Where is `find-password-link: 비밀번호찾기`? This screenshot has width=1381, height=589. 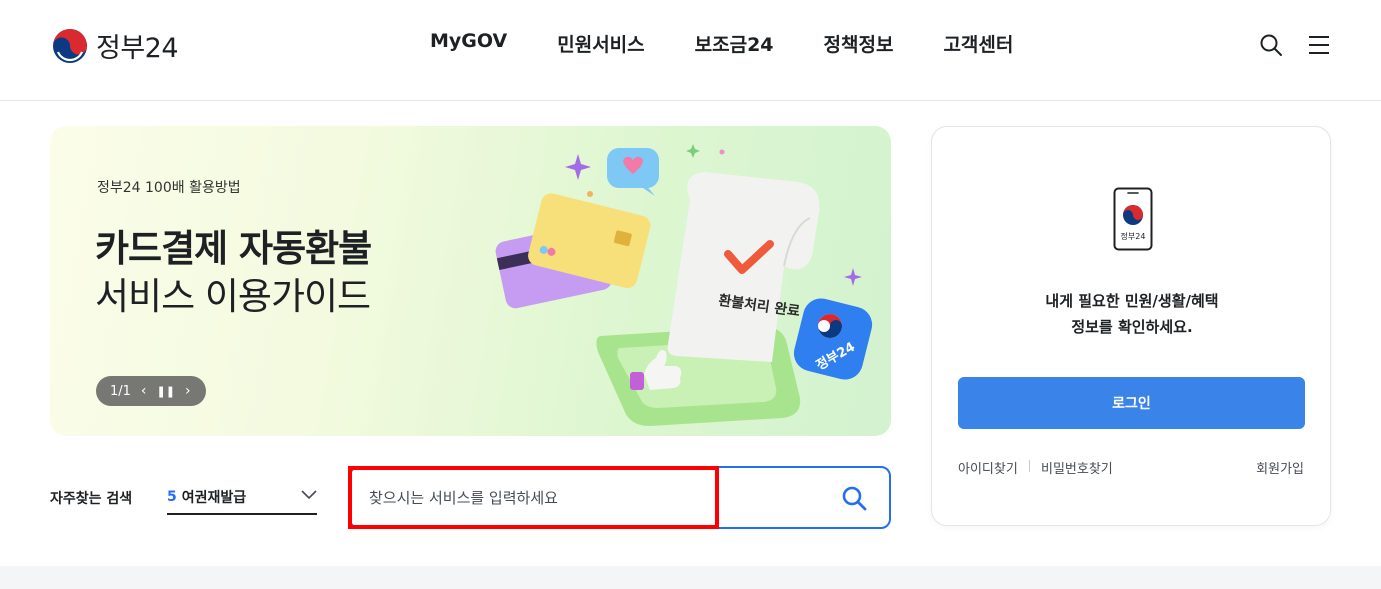
find-password-link: 비밀번호찾기 is located at coordinates (1077, 467).